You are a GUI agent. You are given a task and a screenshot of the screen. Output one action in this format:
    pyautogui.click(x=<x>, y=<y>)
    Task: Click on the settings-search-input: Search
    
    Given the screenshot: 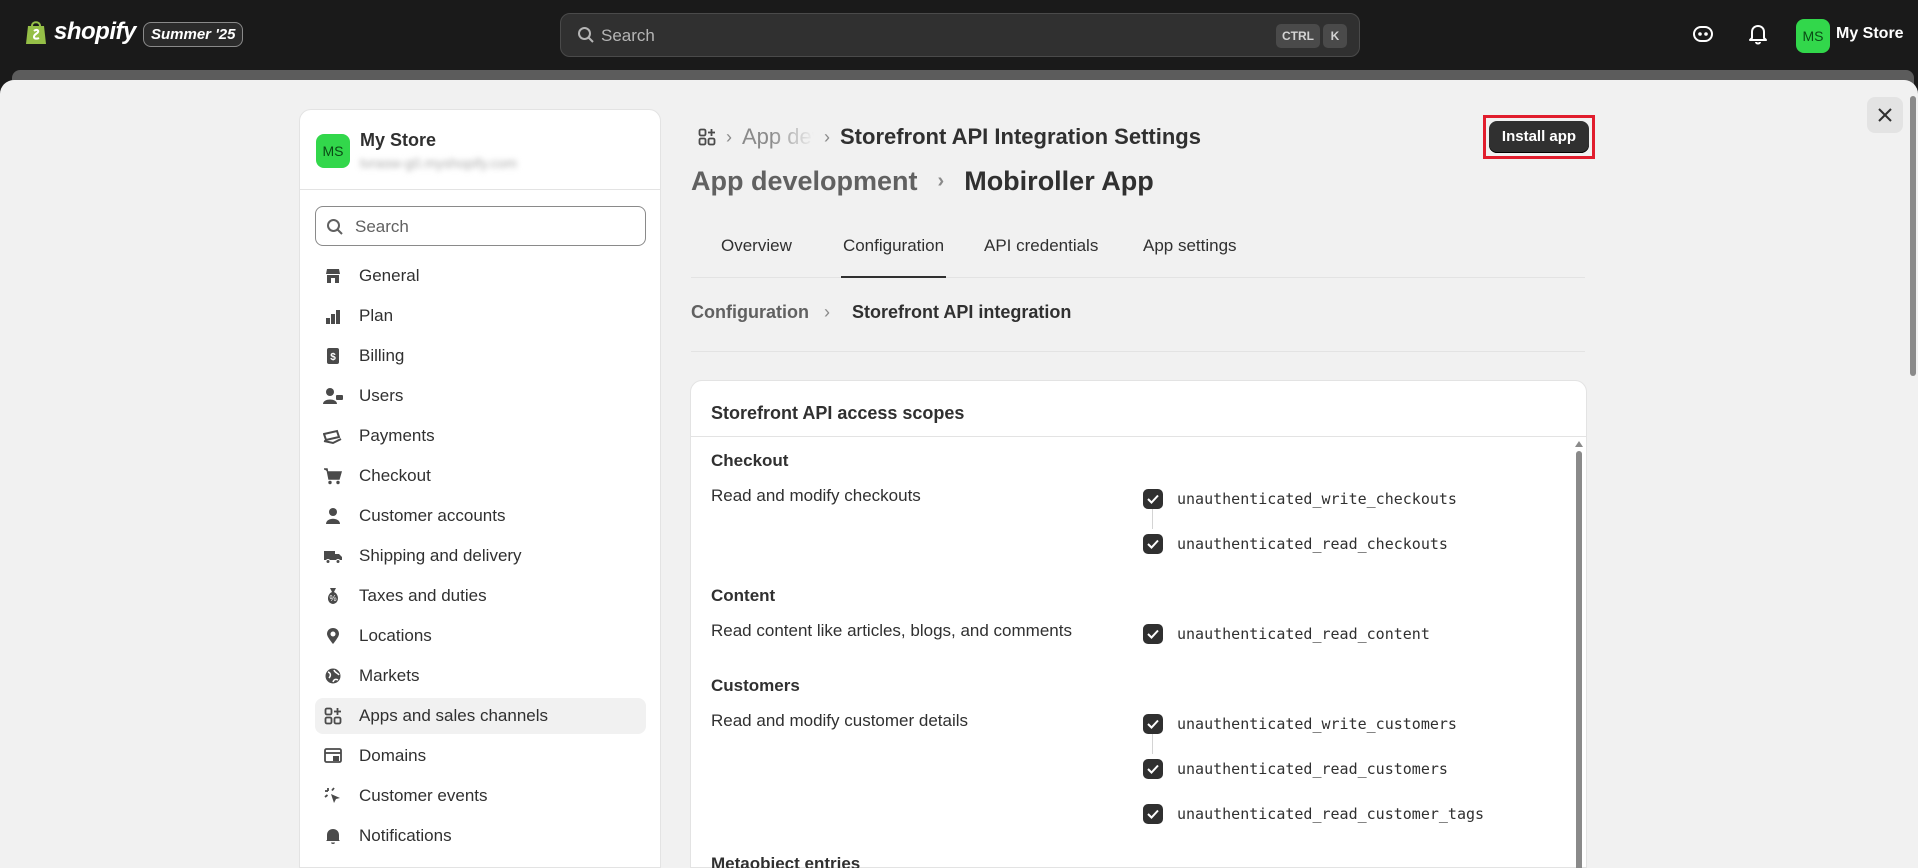 What is the action you would take?
    pyautogui.click(x=480, y=226)
    